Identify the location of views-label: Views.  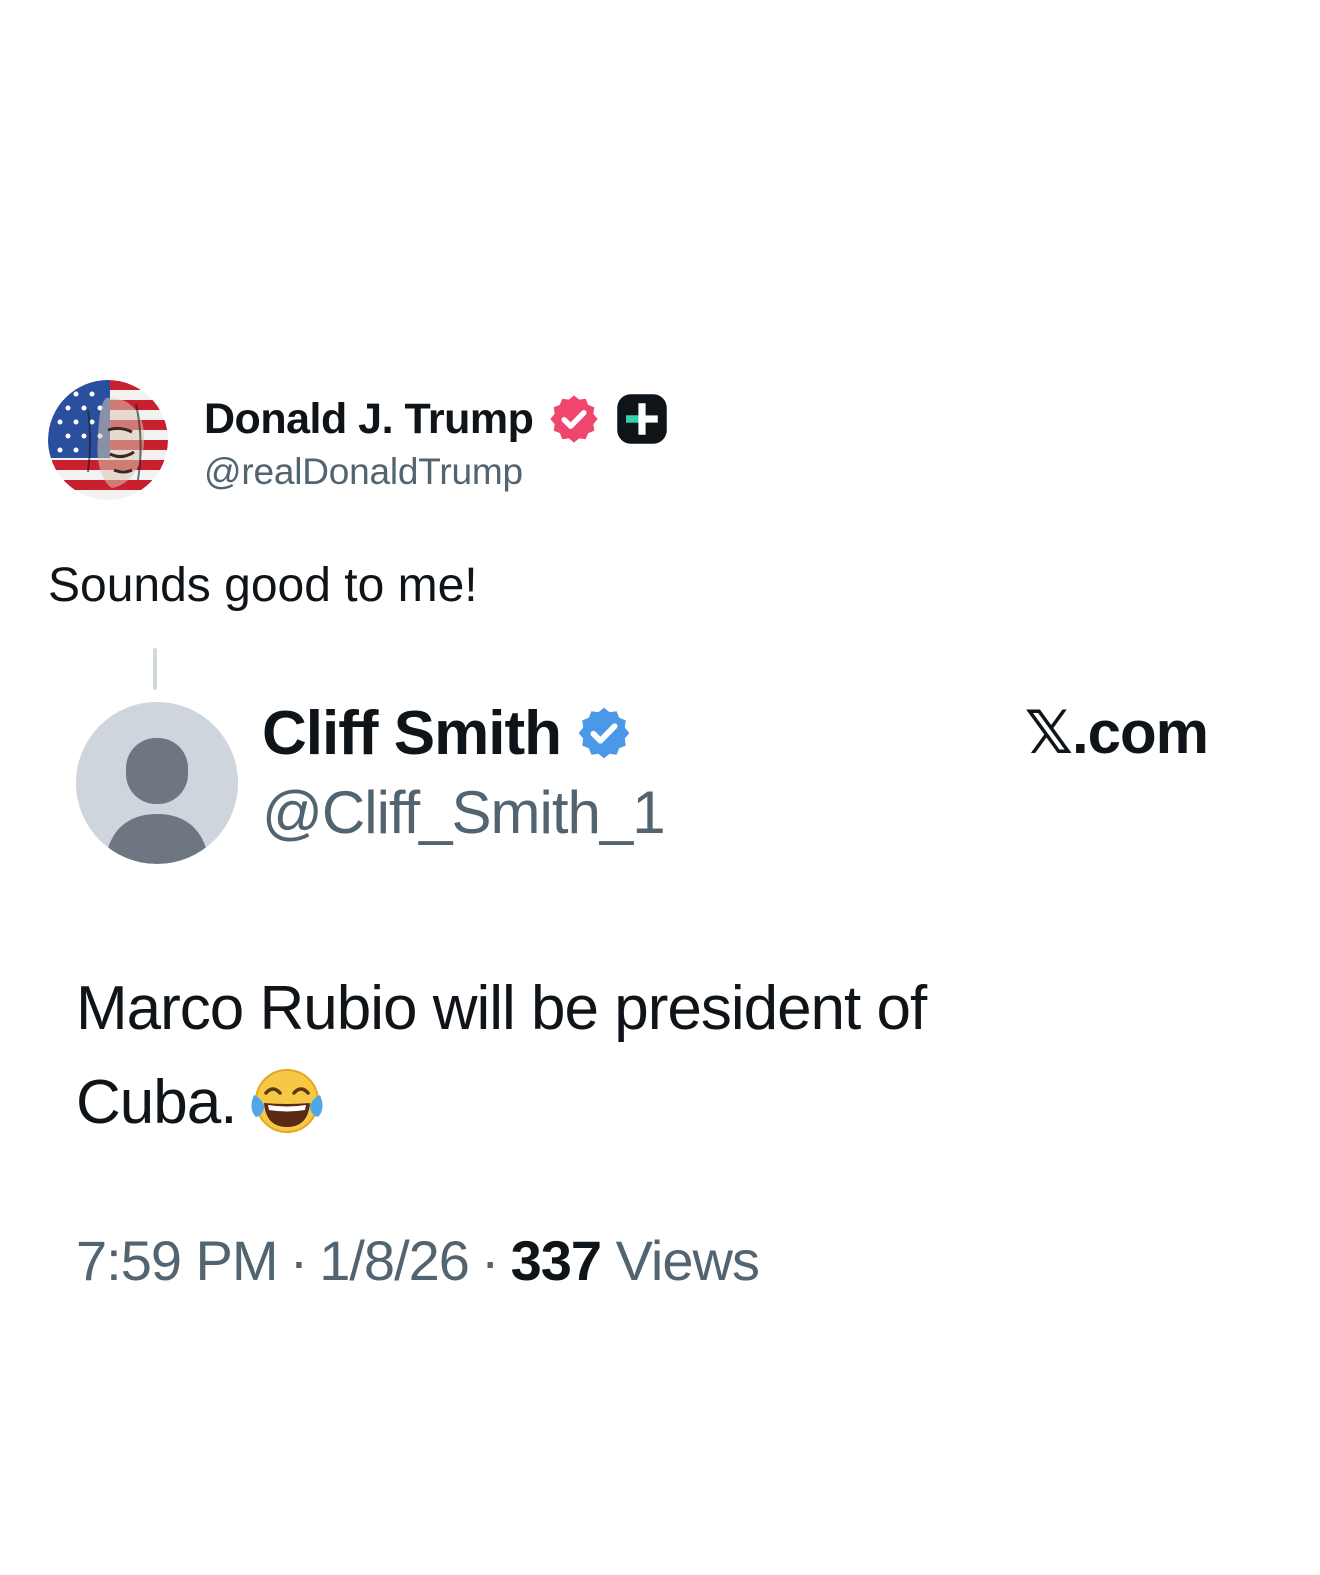
(687, 1260).